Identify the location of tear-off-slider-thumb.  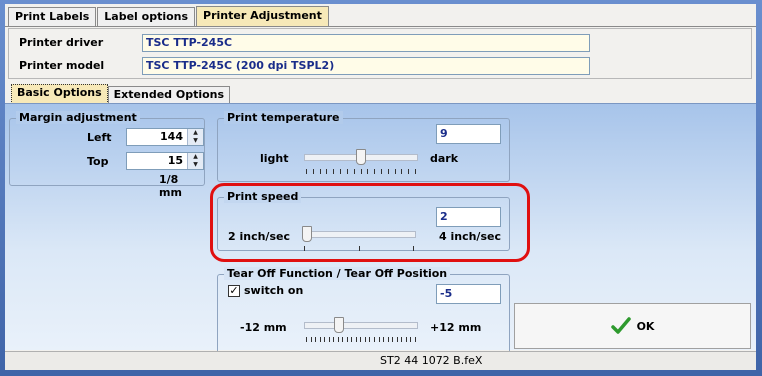
(339, 325).